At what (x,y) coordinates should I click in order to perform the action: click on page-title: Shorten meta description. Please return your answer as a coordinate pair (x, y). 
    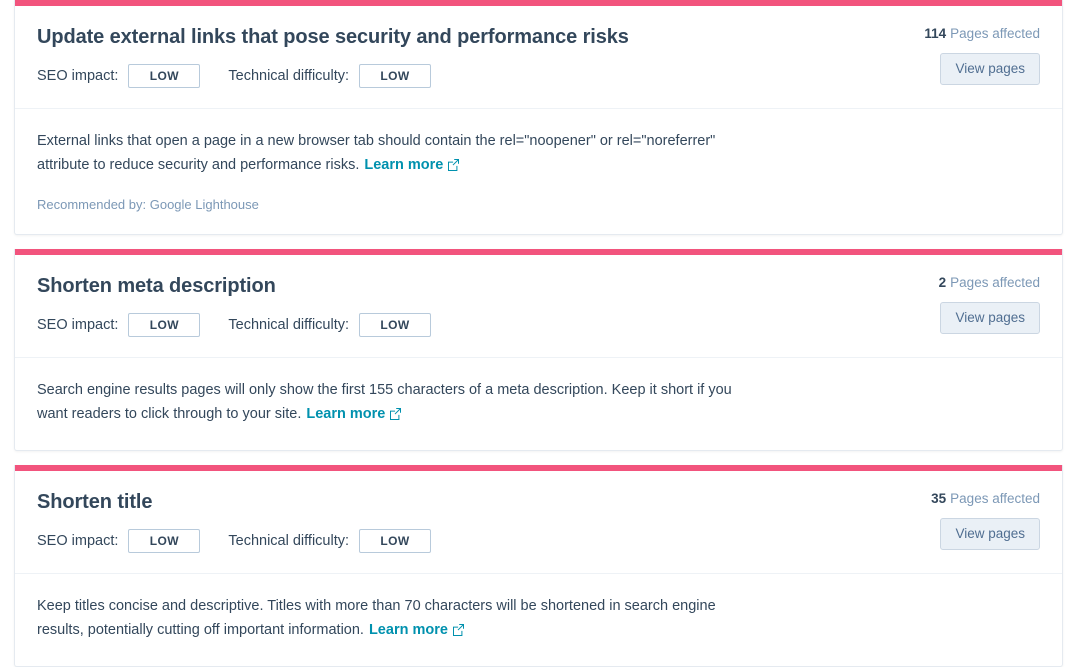
    Looking at the image, I should click on (156, 286).